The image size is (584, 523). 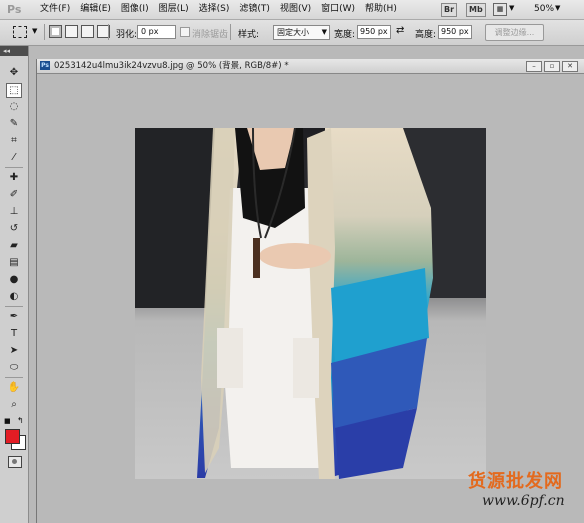 What do you see at coordinates (15, 462) in the screenshot?
I see `quick-mask-icon` at bounding box center [15, 462].